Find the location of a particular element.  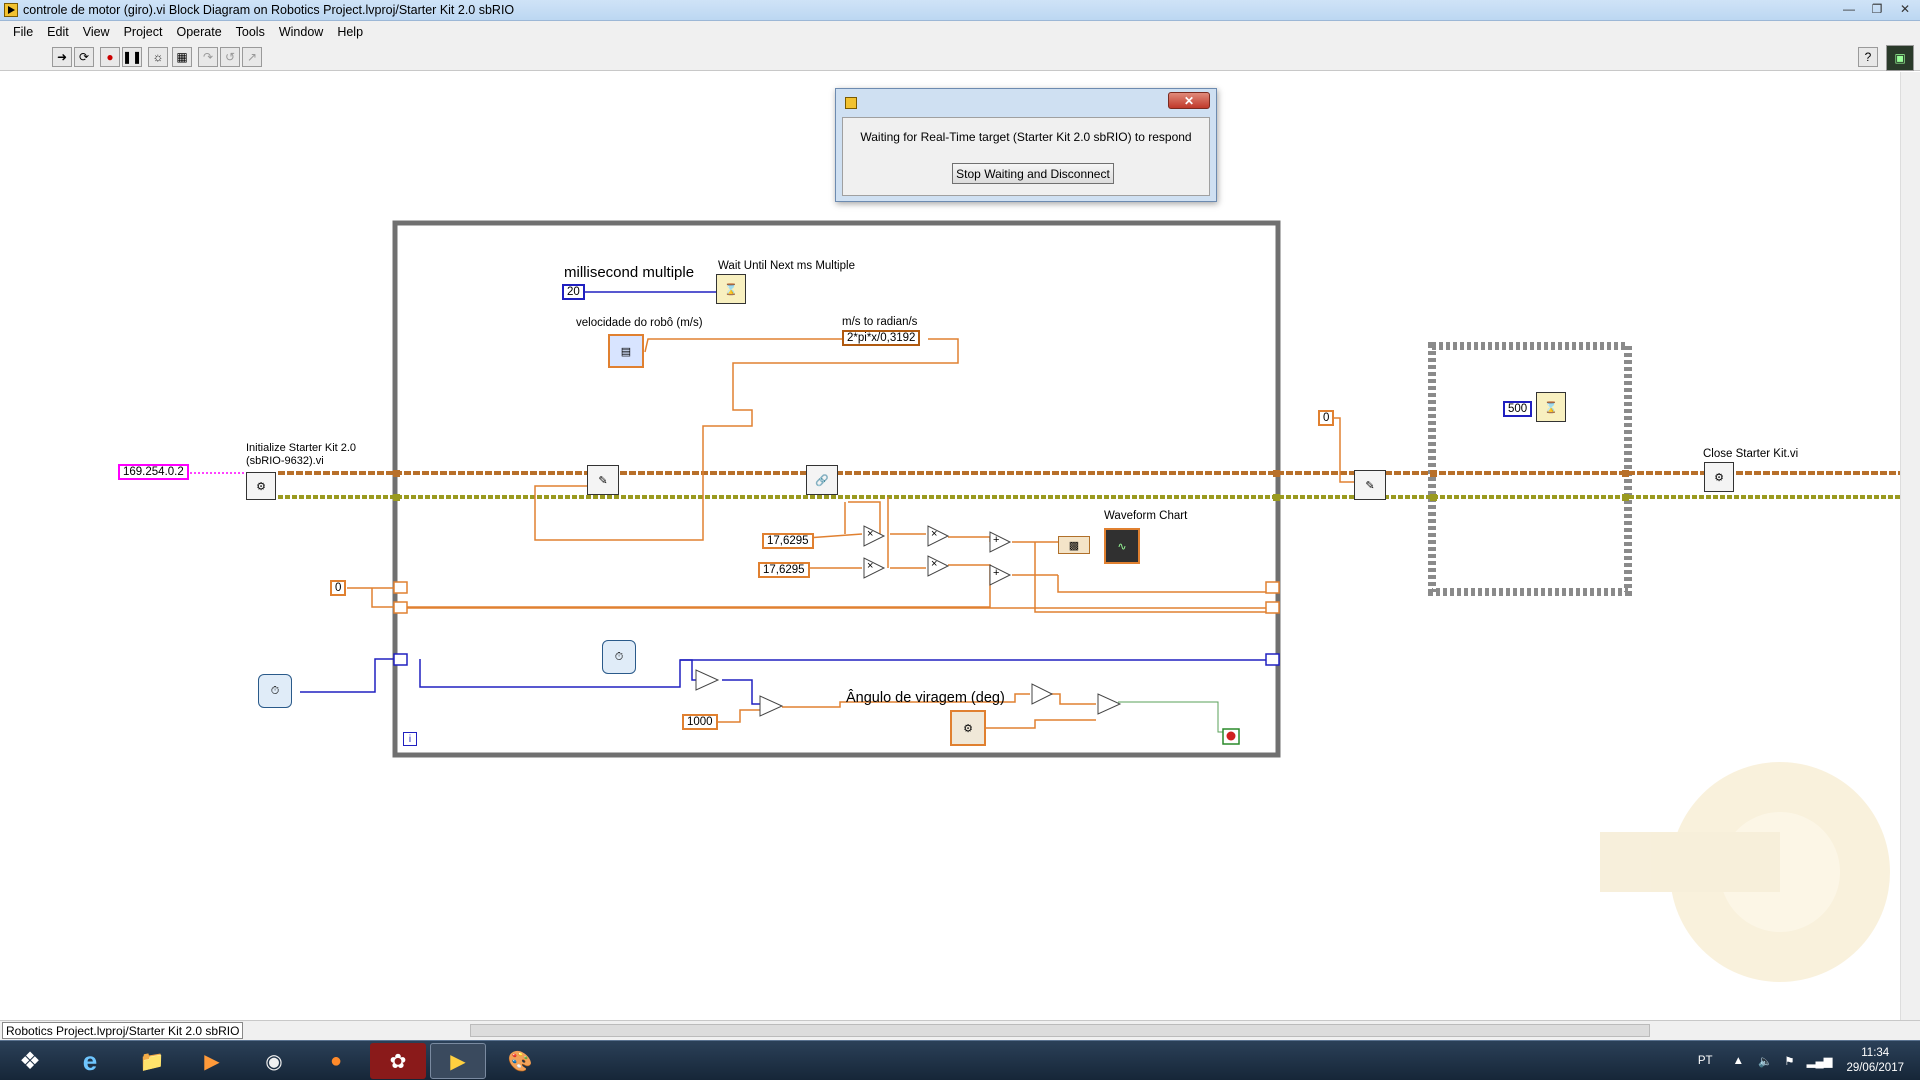

multiply-symbol-1: × is located at coordinates (870, 534).